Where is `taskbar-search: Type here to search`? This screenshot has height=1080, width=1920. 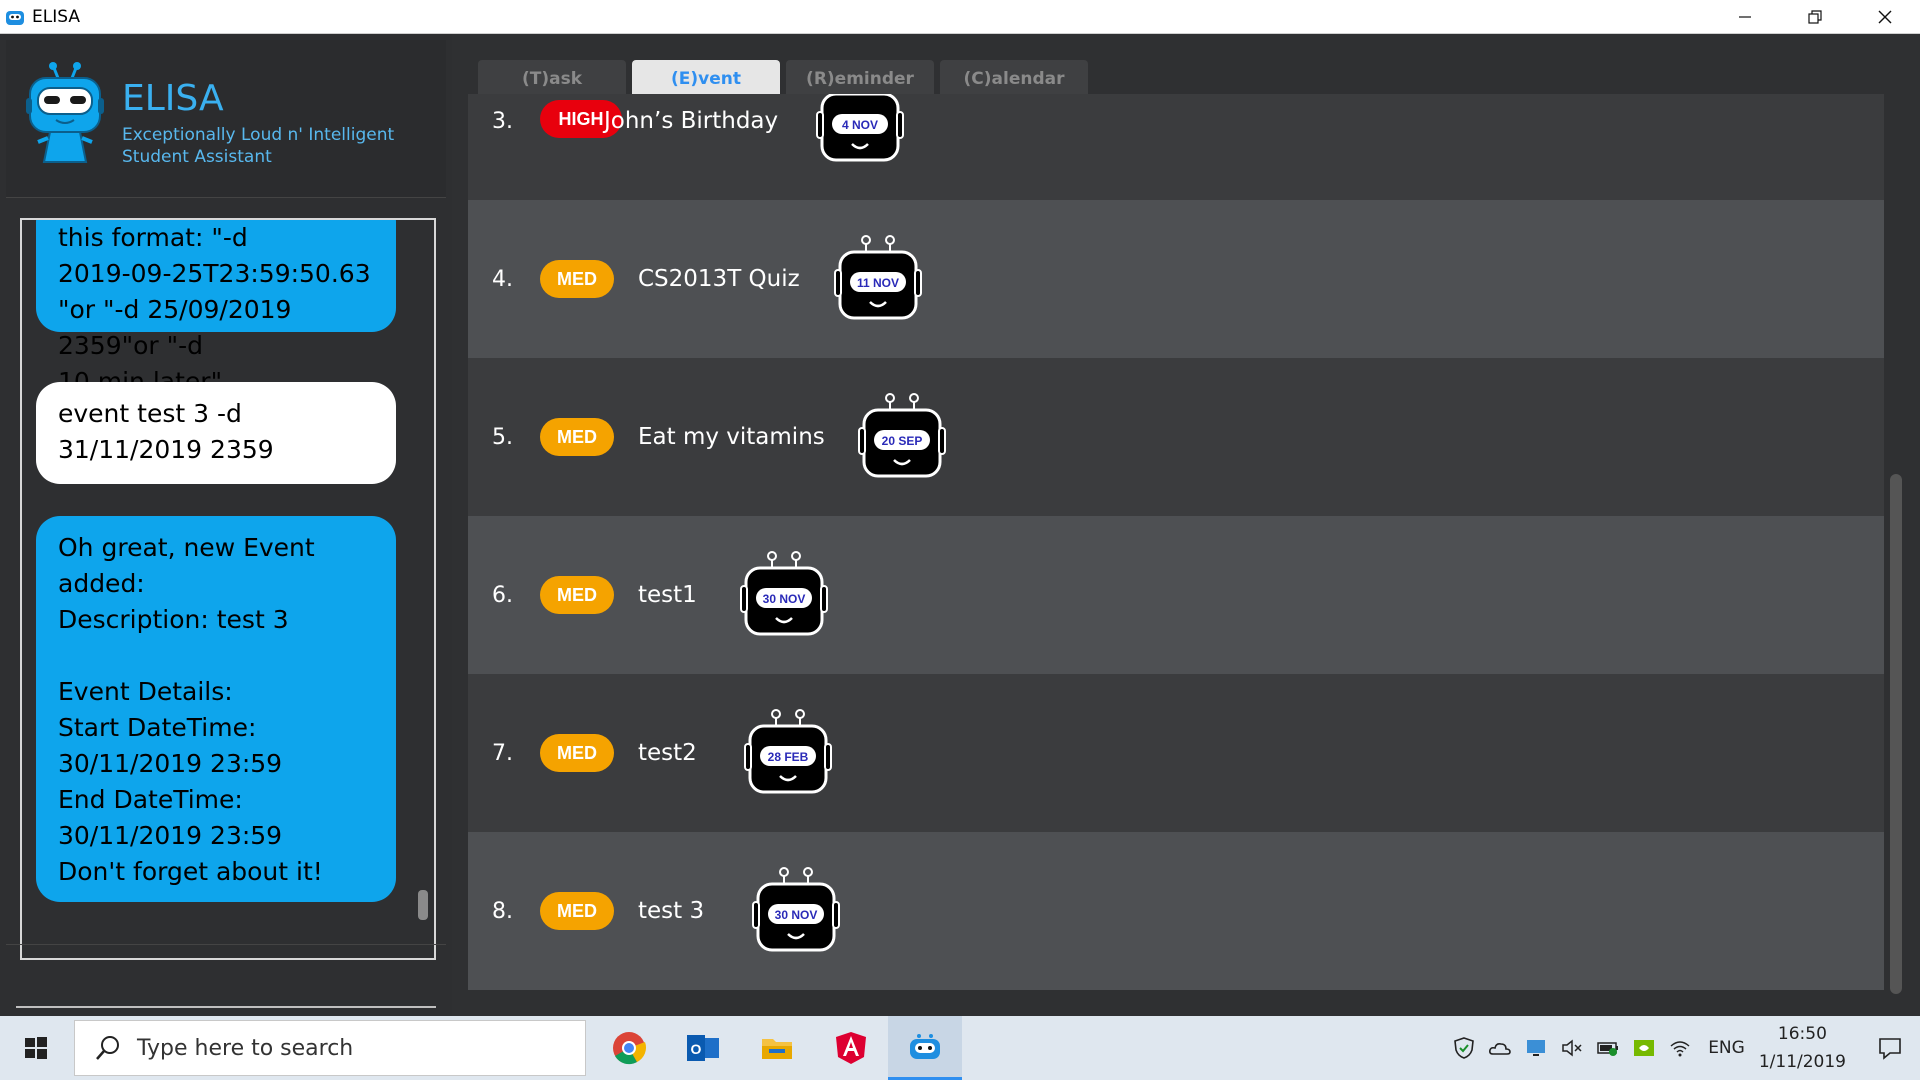 taskbar-search: Type here to search is located at coordinates (330, 1048).